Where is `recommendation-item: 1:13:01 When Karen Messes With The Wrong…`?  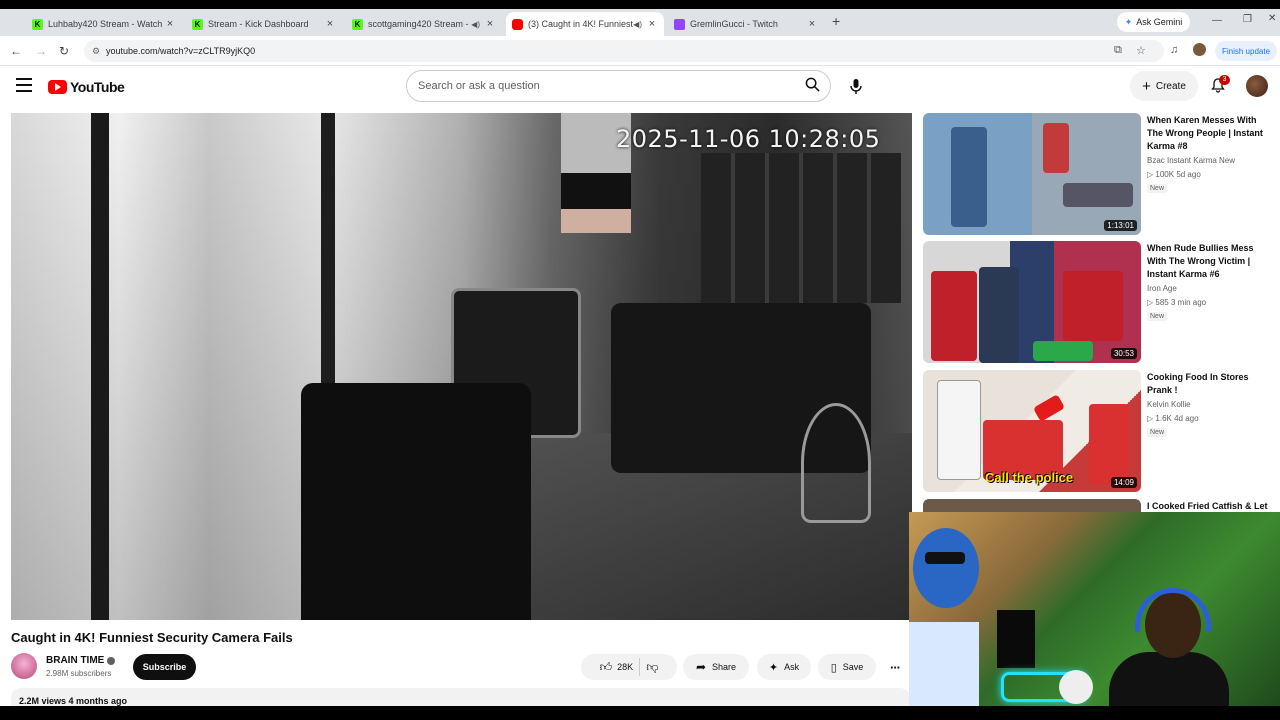
recommendation-item: 1:13:01 When Karen Messes With The Wrong… is located at coordinates (1098, 175).